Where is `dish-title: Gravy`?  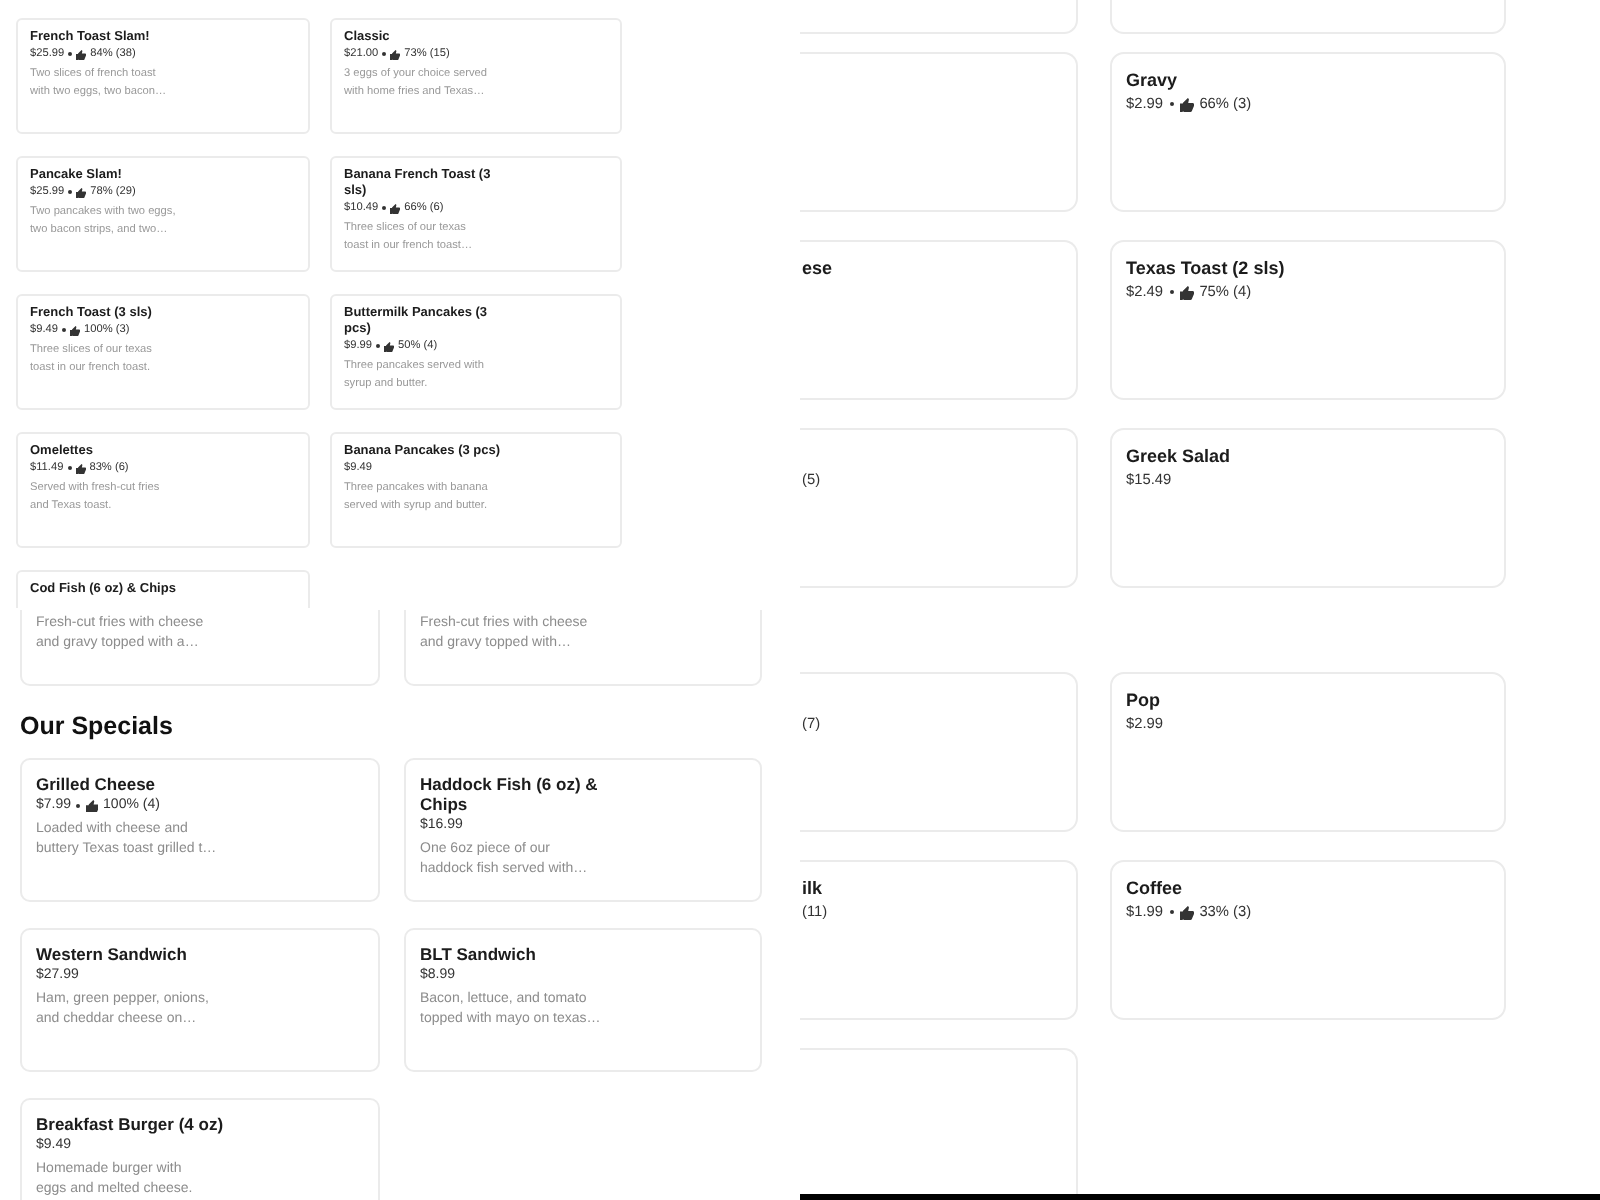 dish-title: Gravy is located at coordinates (1153, 81).